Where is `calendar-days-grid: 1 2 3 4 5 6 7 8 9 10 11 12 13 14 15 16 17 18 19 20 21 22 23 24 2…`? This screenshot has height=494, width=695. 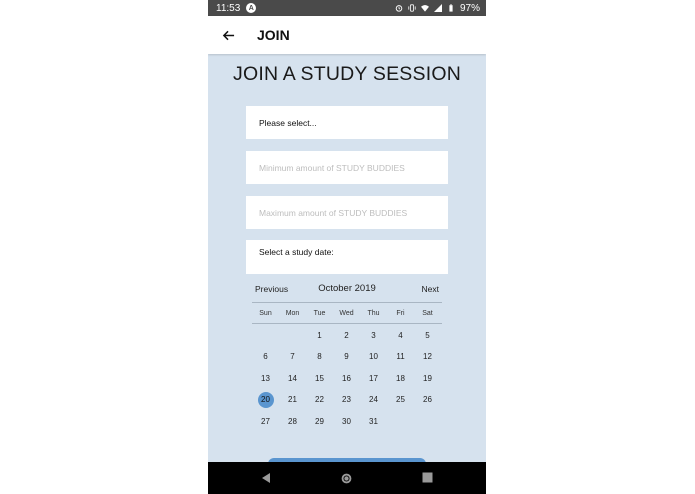 calendar-days-grid: 1 2 3 4 5 6 7 8 9 10 11 12 13 14 15 16 17 18 19 20 21 22 23 24 2… is located at coordinates (347, 379).